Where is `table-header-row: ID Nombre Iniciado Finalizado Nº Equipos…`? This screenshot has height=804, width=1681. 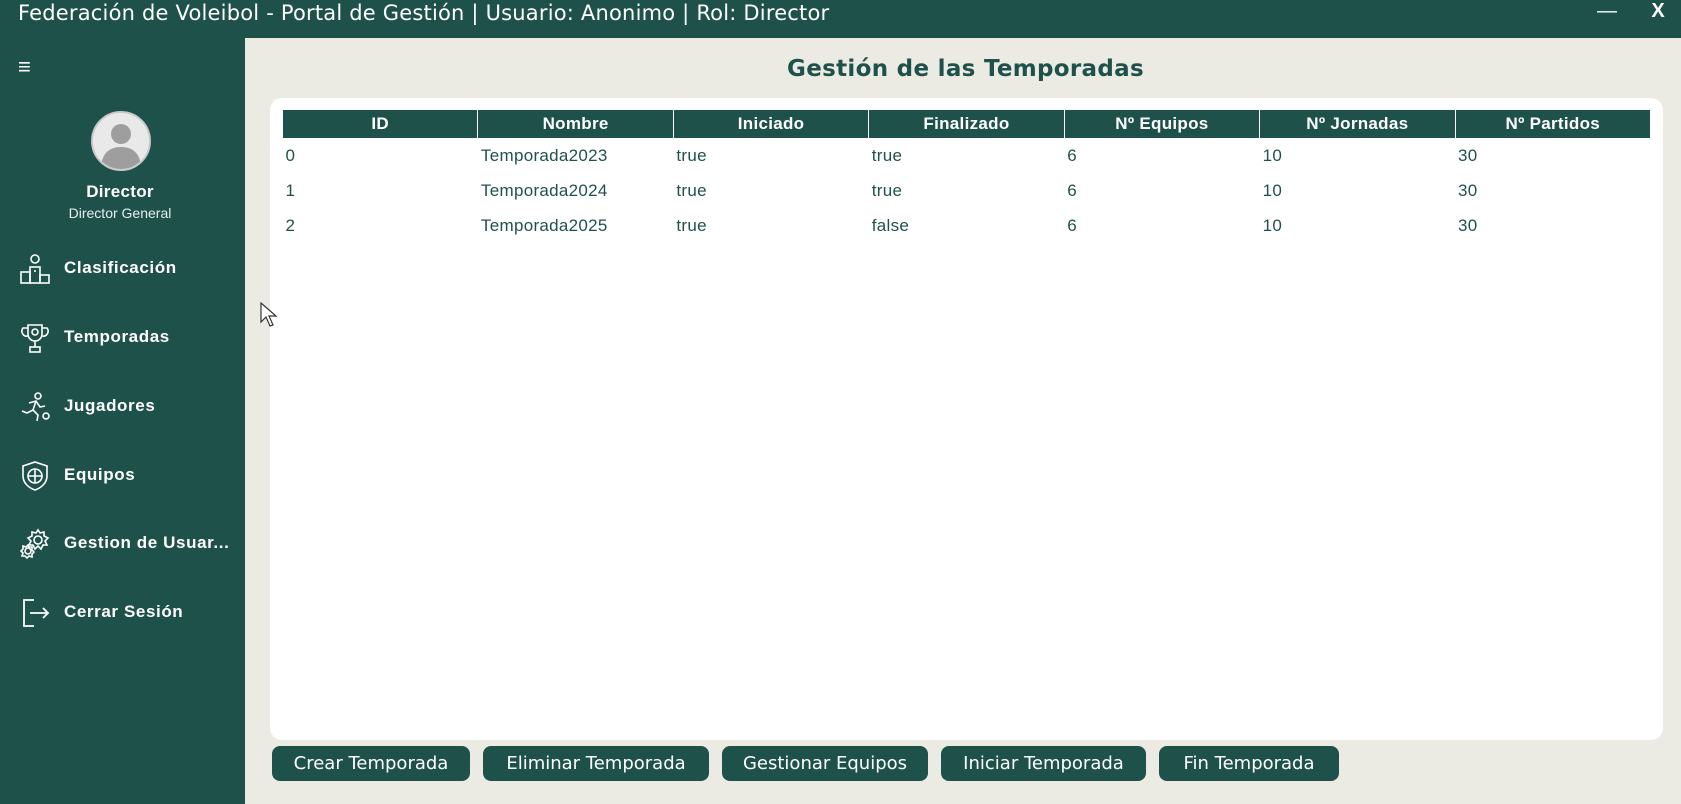 table-header-row: ID Nombre Iniciado Finalizado Nº Equipos… is located at coordinates (966, 124).